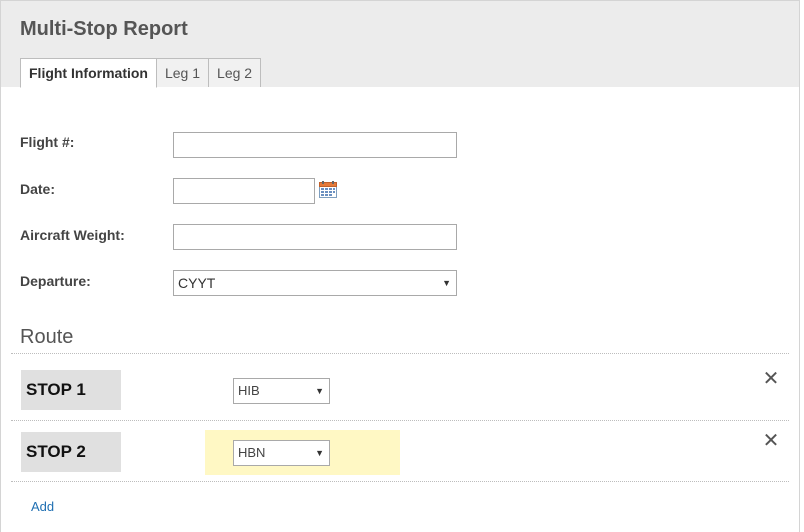 Image resolution: width=804 pixels, height=532 pixels. What do you see at coordinates (249, 390) in the screenshot?
I see `stop-1-selected-value: HIB` at bounding box center [249, 390].